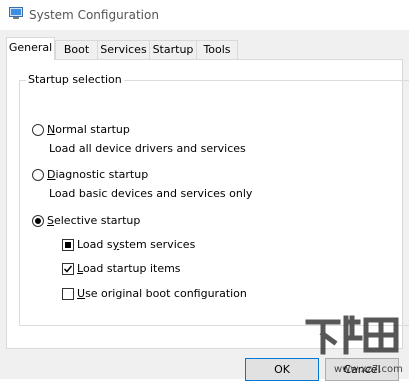  Describe the element at coordinates (217, 49) in the screenshot. I see `tab-tools: Tools` at that location.